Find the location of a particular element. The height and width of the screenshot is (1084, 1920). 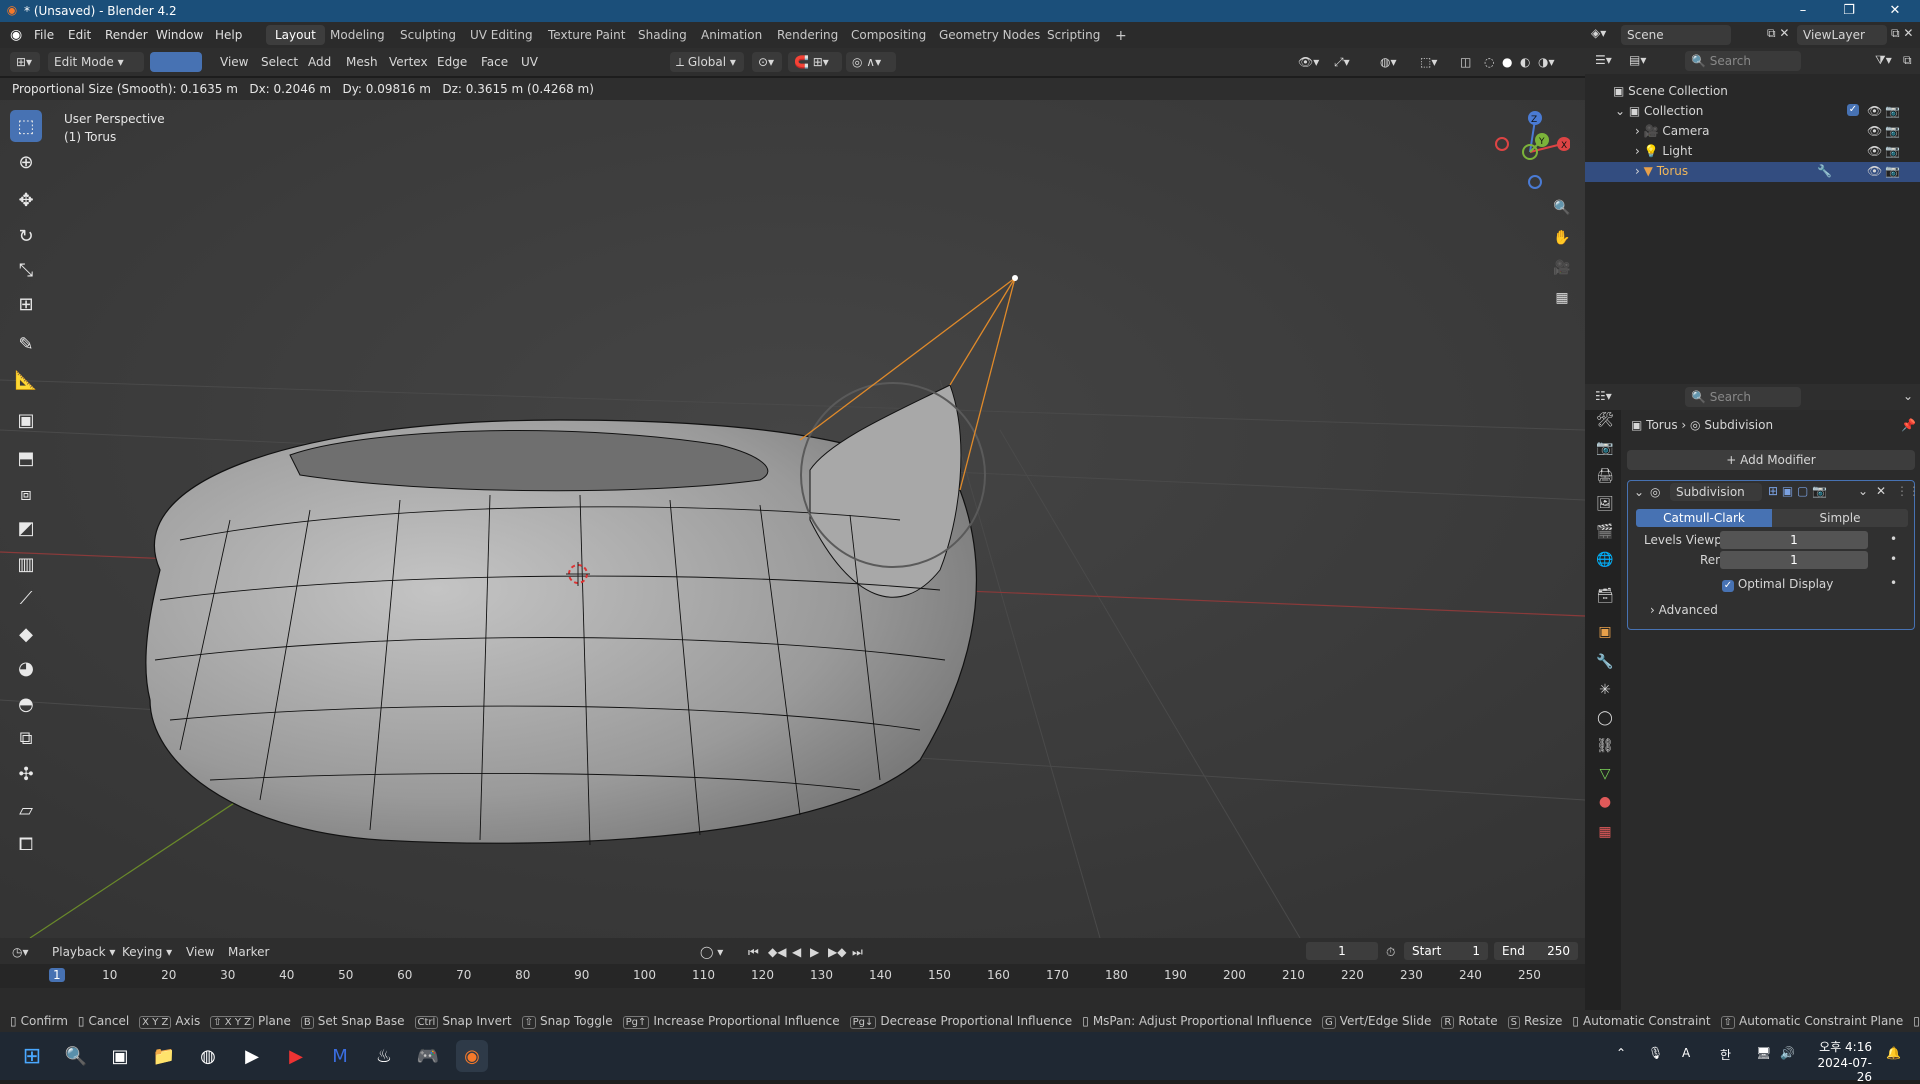

modifier-wrench-icon: 🔧 is located at coordinates (1824, 171).